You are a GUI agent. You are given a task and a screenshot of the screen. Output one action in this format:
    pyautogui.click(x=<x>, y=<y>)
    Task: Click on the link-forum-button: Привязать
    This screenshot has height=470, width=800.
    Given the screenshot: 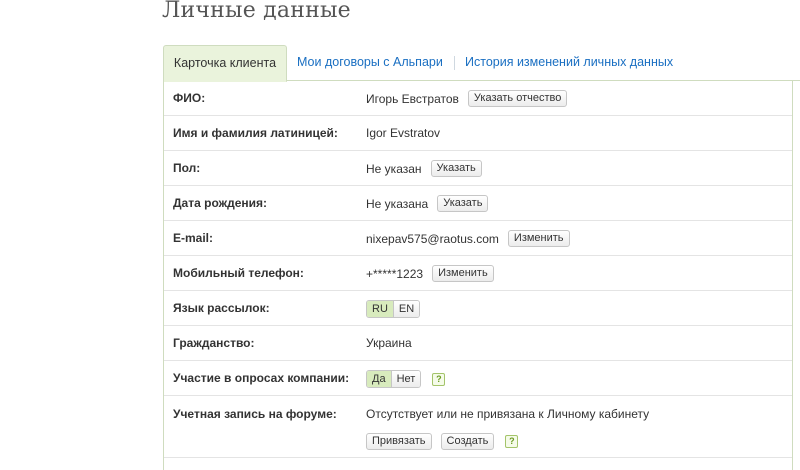 What is the action you would take?
    pyautogui.click(x=399, y=441)
    